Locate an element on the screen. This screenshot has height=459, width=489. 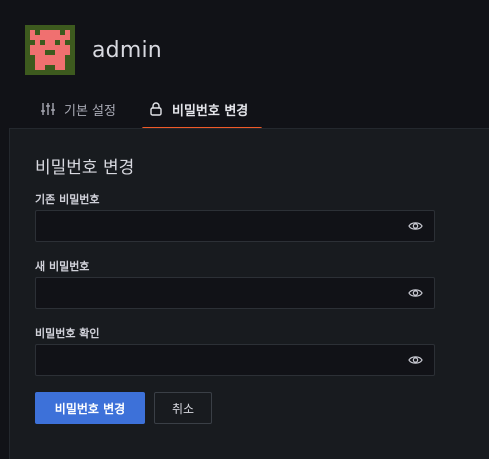
sliders-icon is located at coordinates (48, 109).